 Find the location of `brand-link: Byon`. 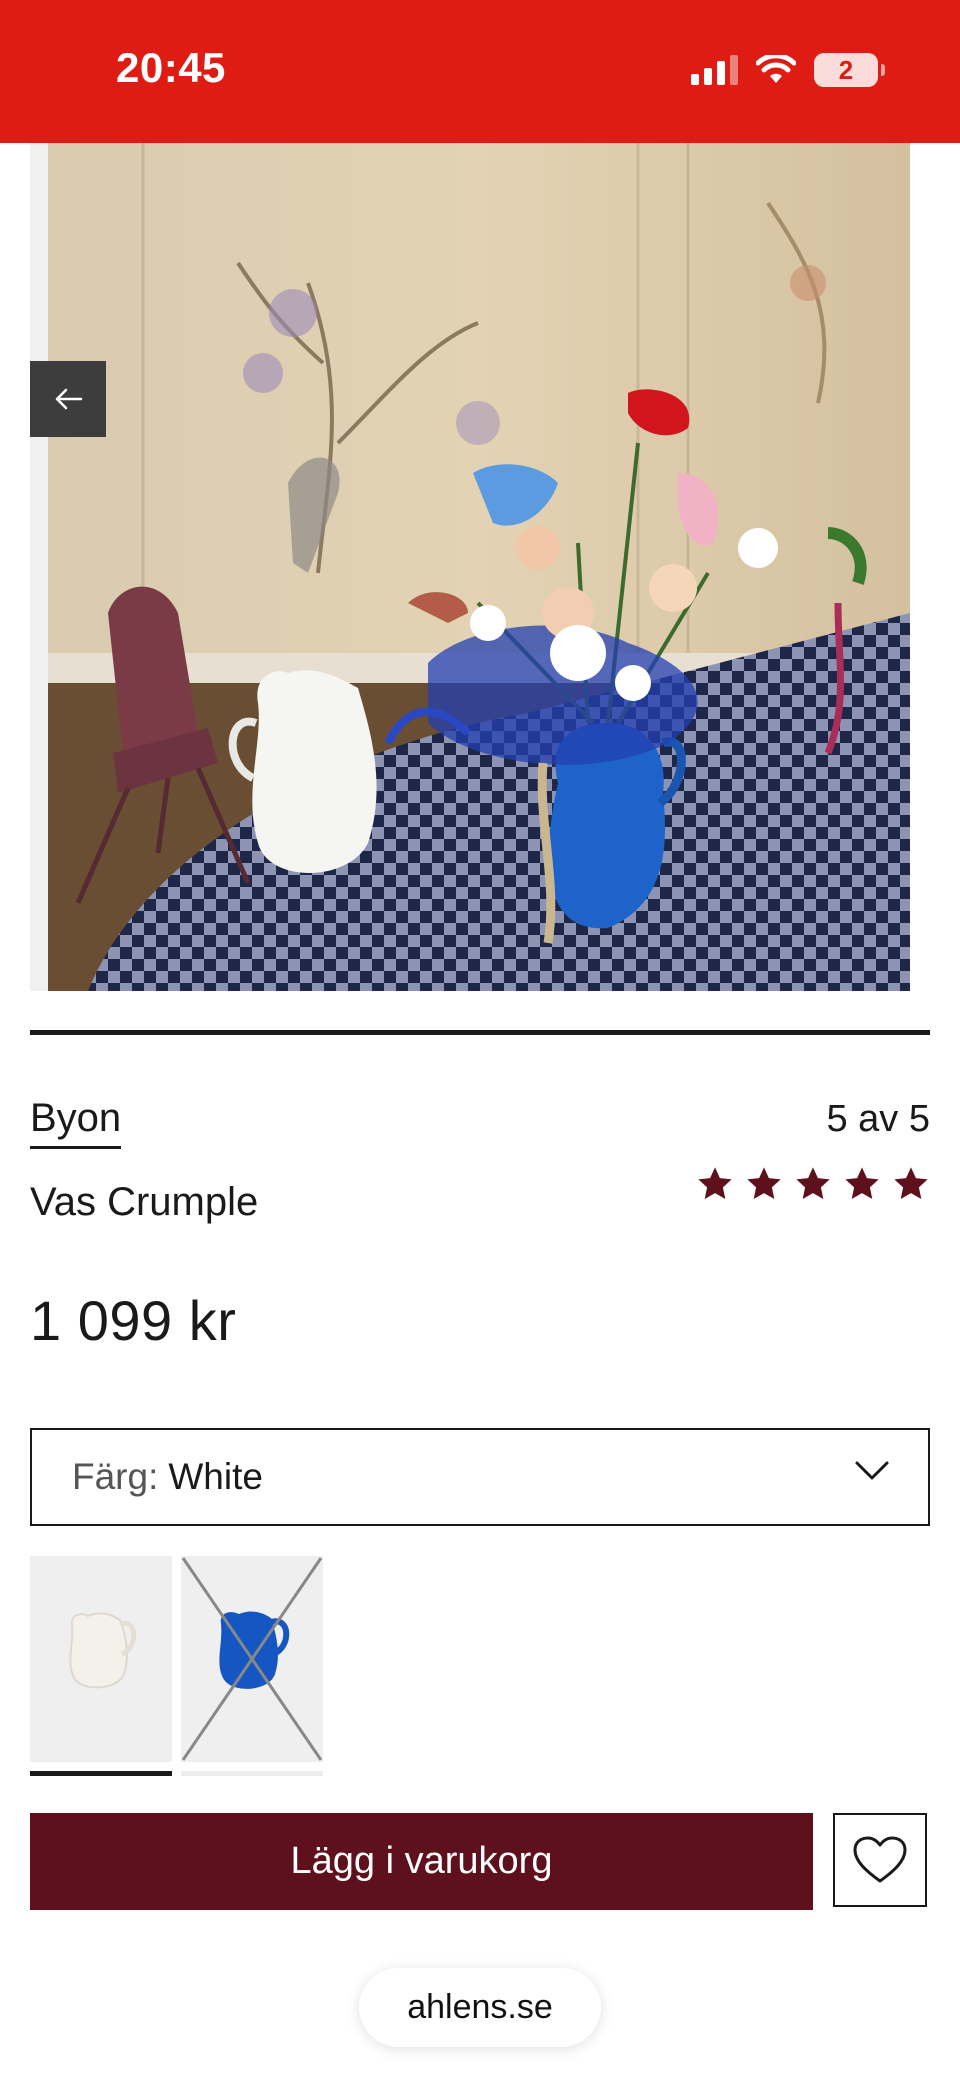

brand-link: Byon is located at coordinates (76, 1122).